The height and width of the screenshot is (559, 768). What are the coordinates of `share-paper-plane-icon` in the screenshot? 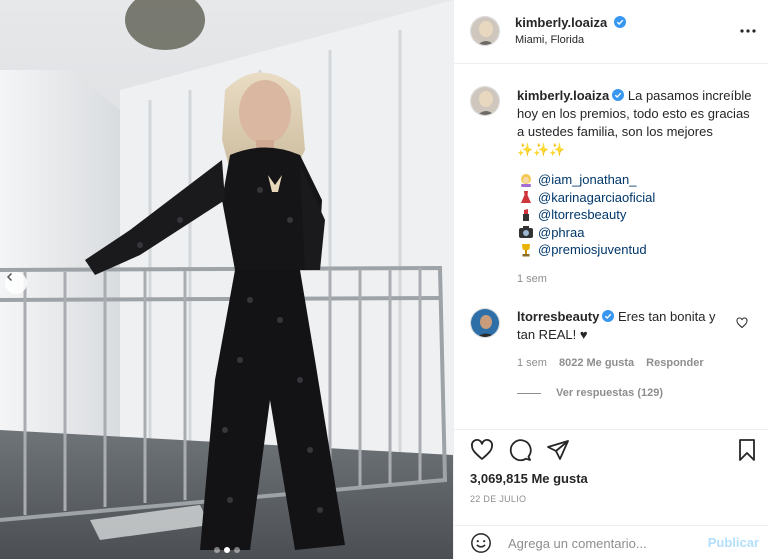 It's located at (558, 450).